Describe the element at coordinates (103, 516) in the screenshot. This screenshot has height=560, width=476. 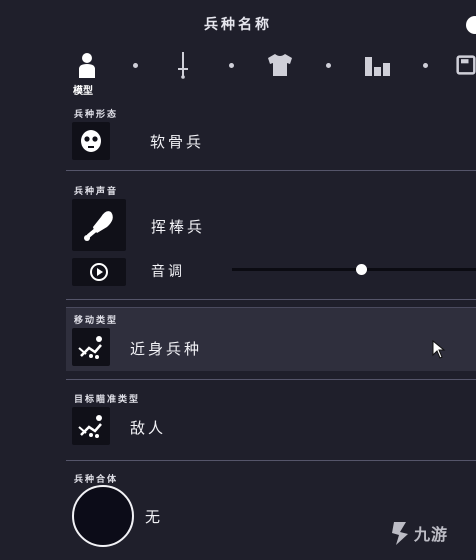
I see `combine-slot-button` at that location.